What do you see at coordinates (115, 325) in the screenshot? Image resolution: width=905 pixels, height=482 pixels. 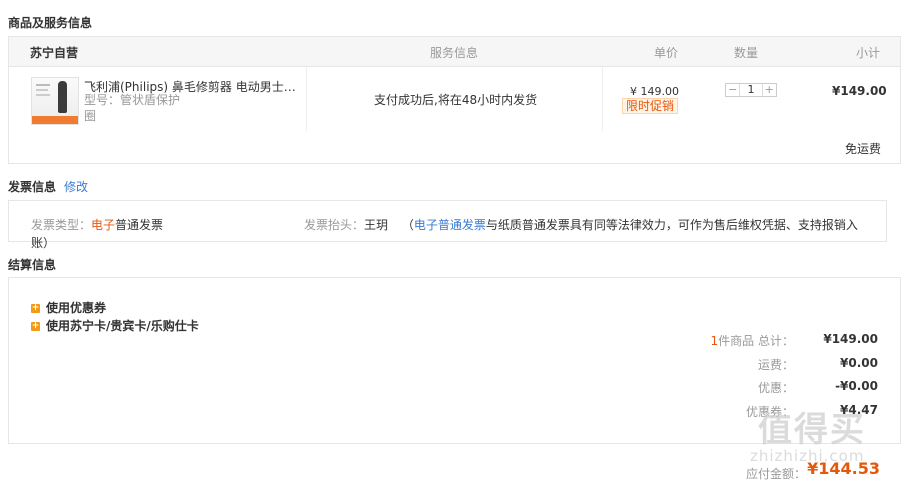 I see `use-cards-toggle: + 使用苏宁卡/贵宾卡/乐购仕卡` at bounding box center [115, 325].